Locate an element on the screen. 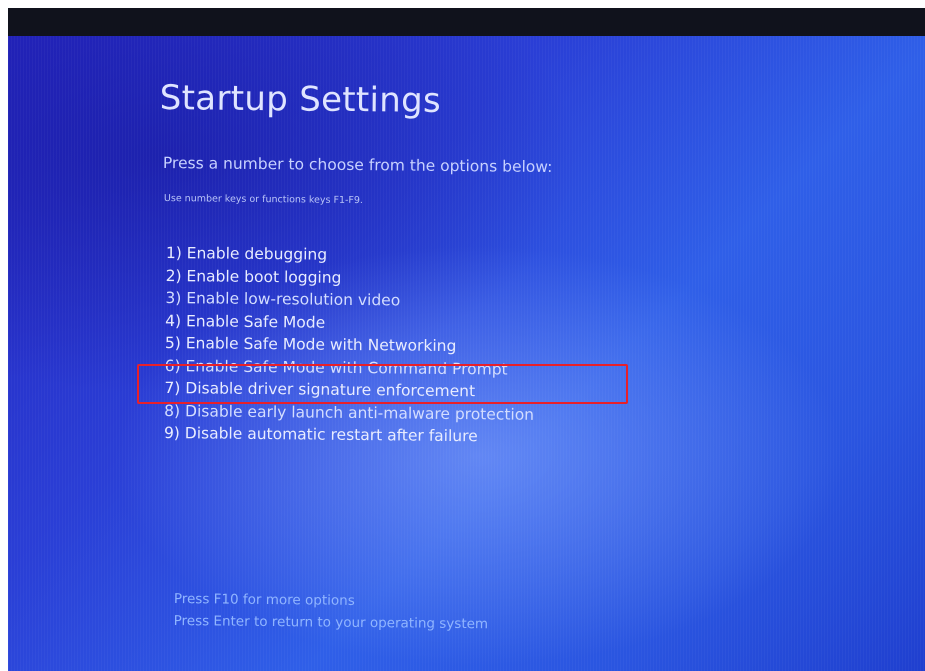 Image resolution: width=925 pixels, height=671 pixels. option-enable-debugging: 1) Enable debugging is located at coordinates (351, 255).